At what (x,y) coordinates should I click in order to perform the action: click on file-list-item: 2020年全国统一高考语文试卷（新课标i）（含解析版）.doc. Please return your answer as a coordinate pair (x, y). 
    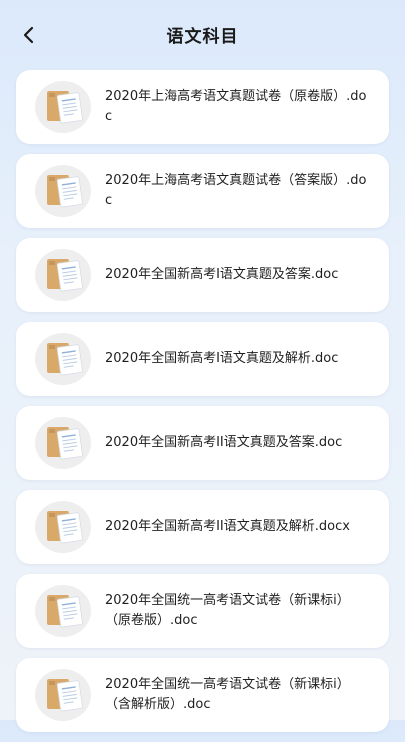
    Looking at the image, I should click on (202, 695).